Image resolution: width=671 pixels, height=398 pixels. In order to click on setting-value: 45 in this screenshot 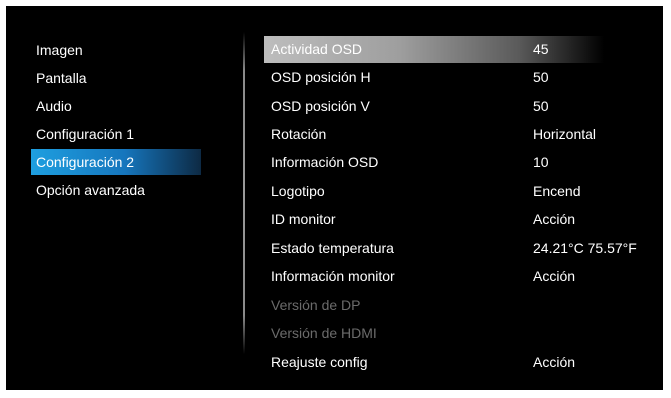, I will do `click(541, 49)`.